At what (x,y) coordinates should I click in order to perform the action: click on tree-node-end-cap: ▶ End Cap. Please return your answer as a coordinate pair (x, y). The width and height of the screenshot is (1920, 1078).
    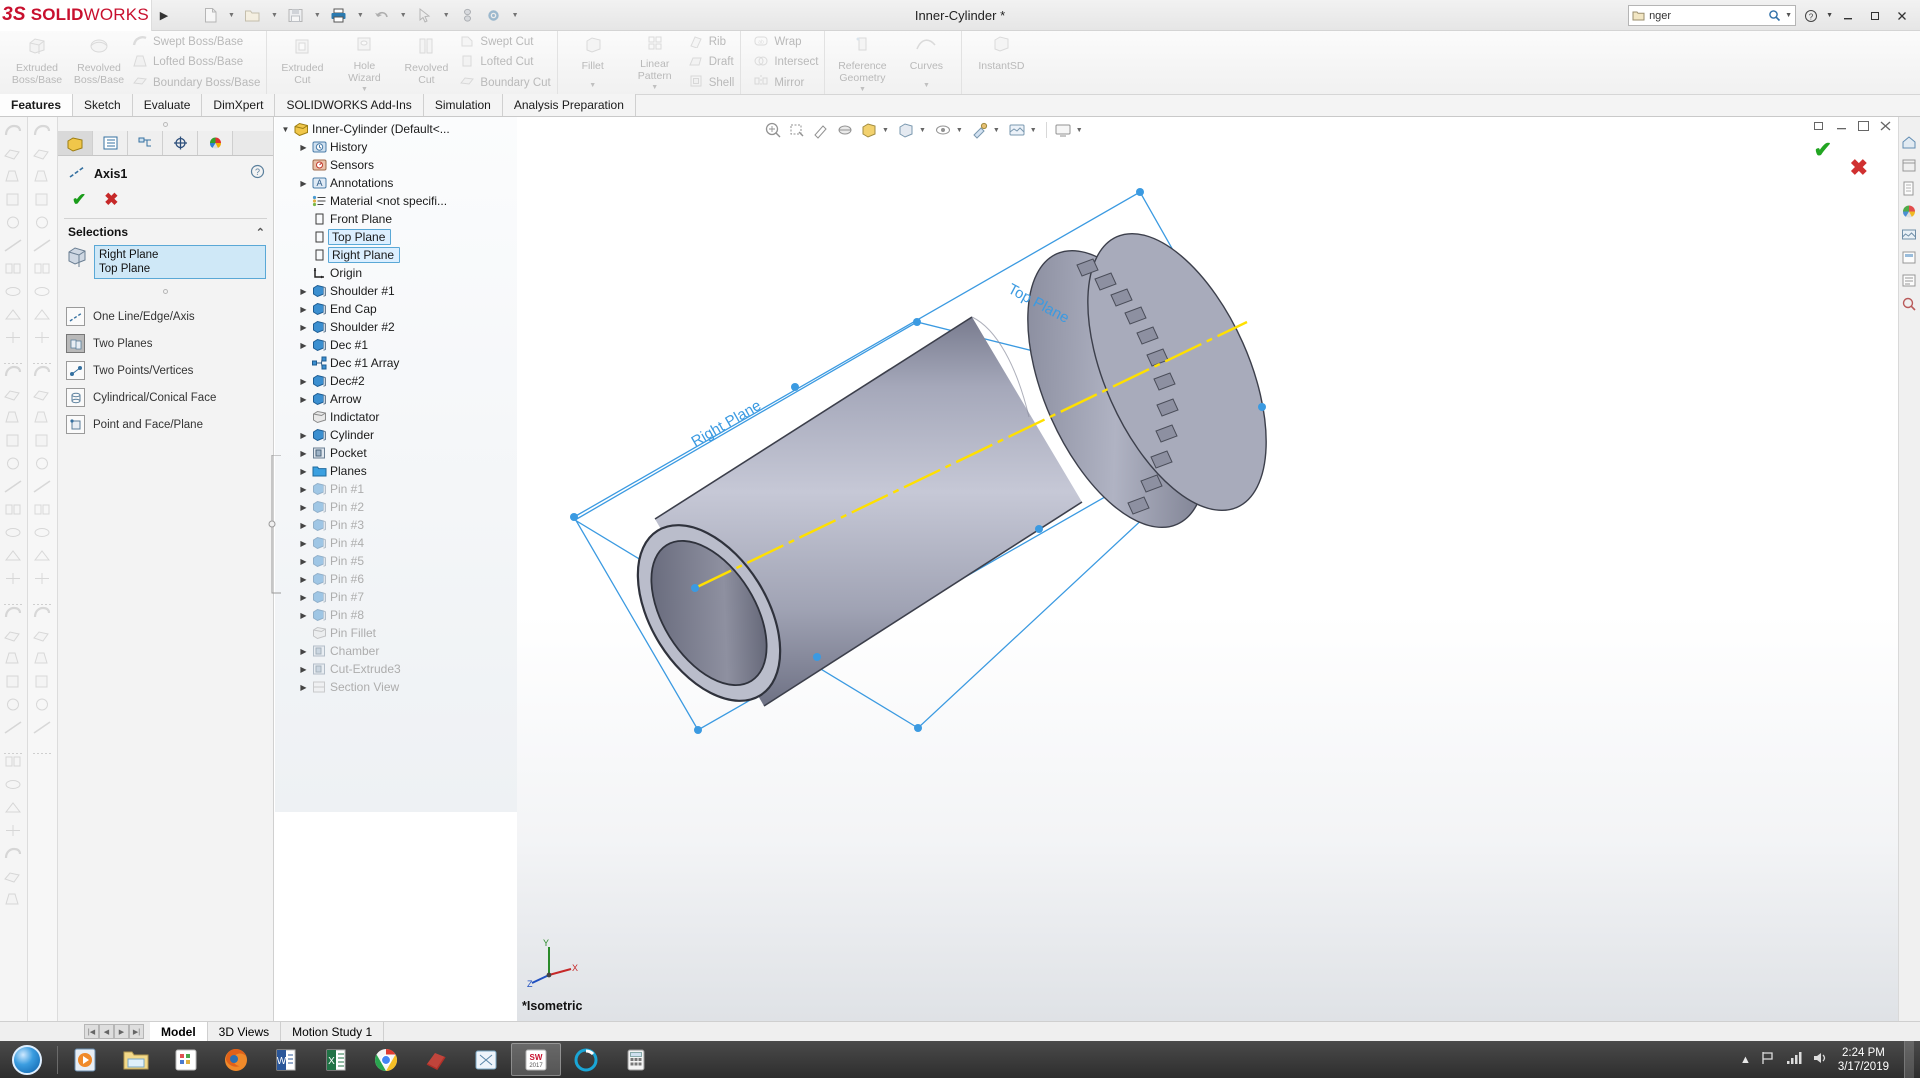
    Looking at the image, I should click on (396, 309).